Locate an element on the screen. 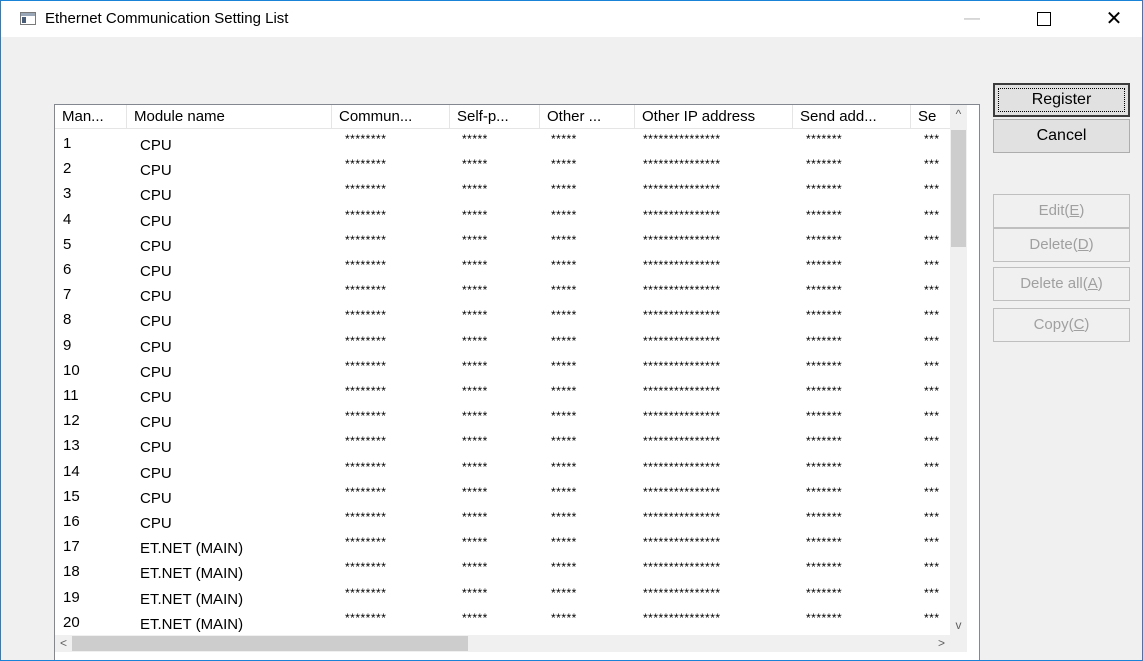  column-header-other-ip-address: Other IP address is located at coordinates (714, 117).